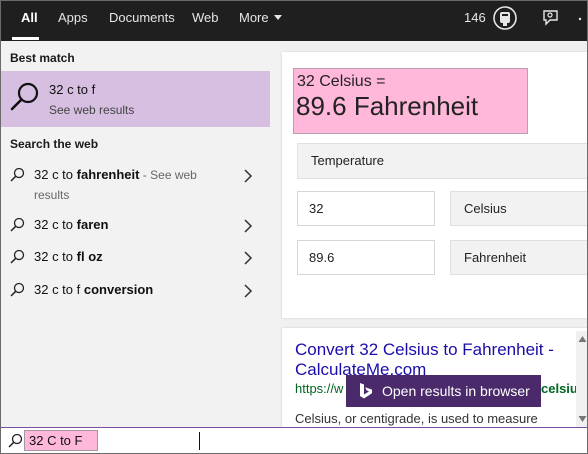 The width and height of the screenshot is (588, 454). I want to click on text-cursor, so click(199, 441).